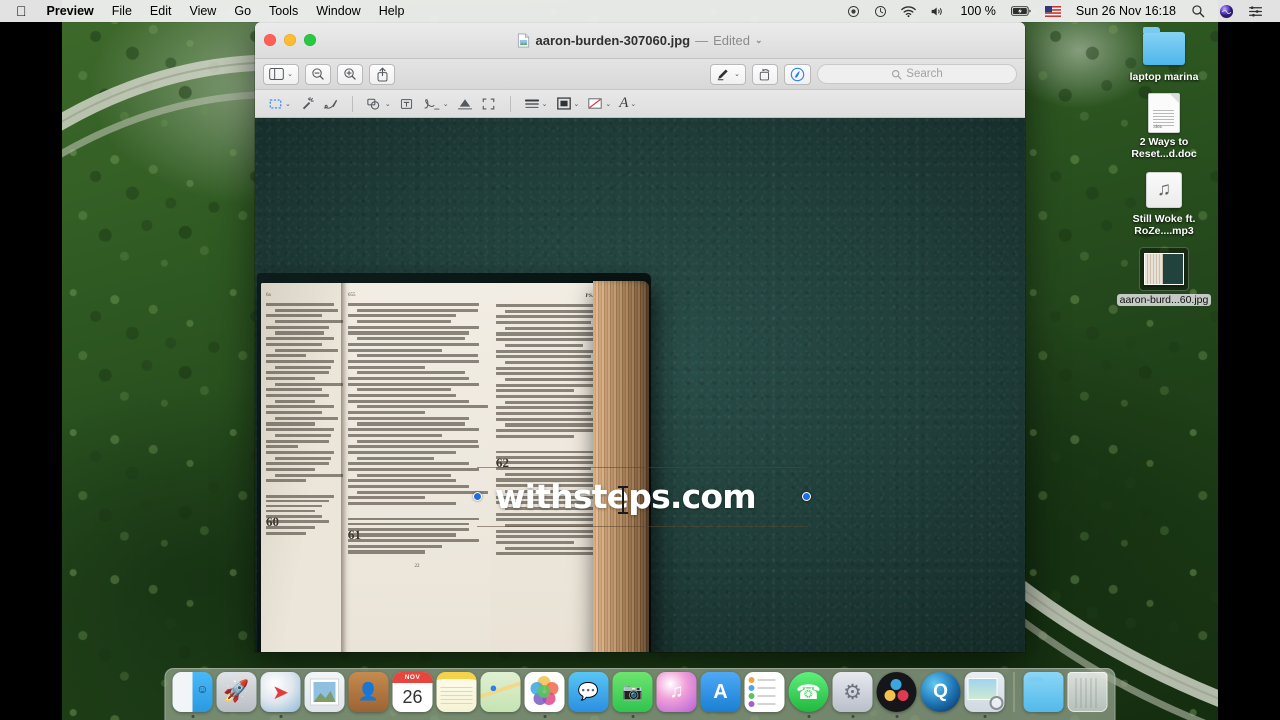 This screenshot has width=1280, height=720. What do you see at coordinates (279, 104) in the screenshot?
I see `selection-tool: ⌄` at bounding box center [279, 104].